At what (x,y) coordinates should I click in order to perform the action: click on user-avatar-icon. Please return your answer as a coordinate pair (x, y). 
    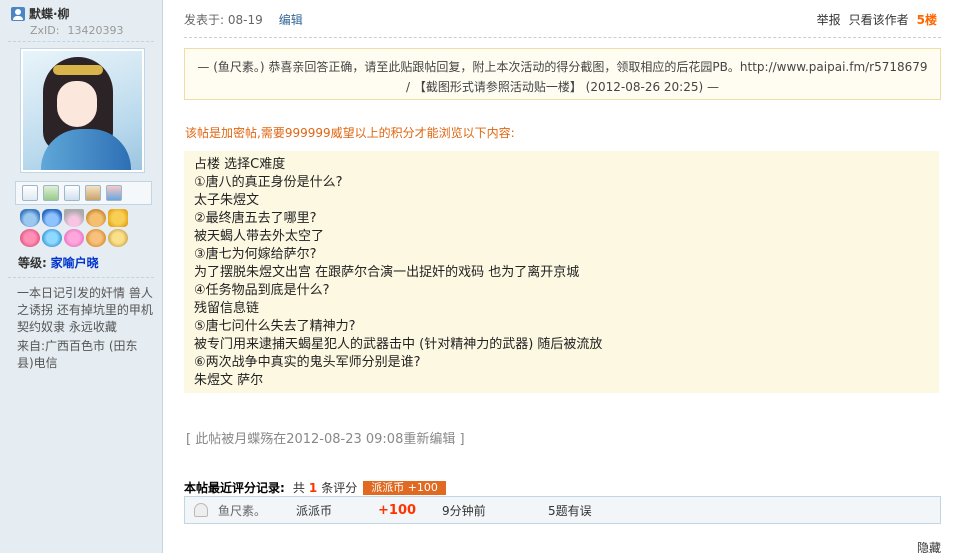
    Looking at the image, I should click on (201, 510).